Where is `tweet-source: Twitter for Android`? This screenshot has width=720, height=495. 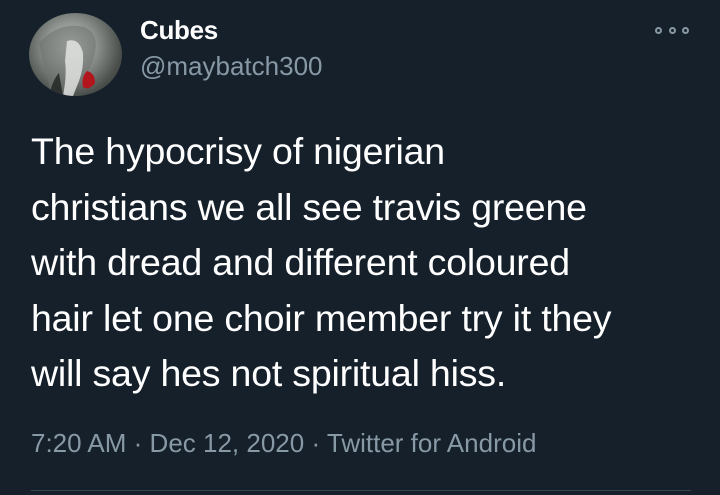 tweet-source: Twitter for Android is located at coordinates (432, 443).